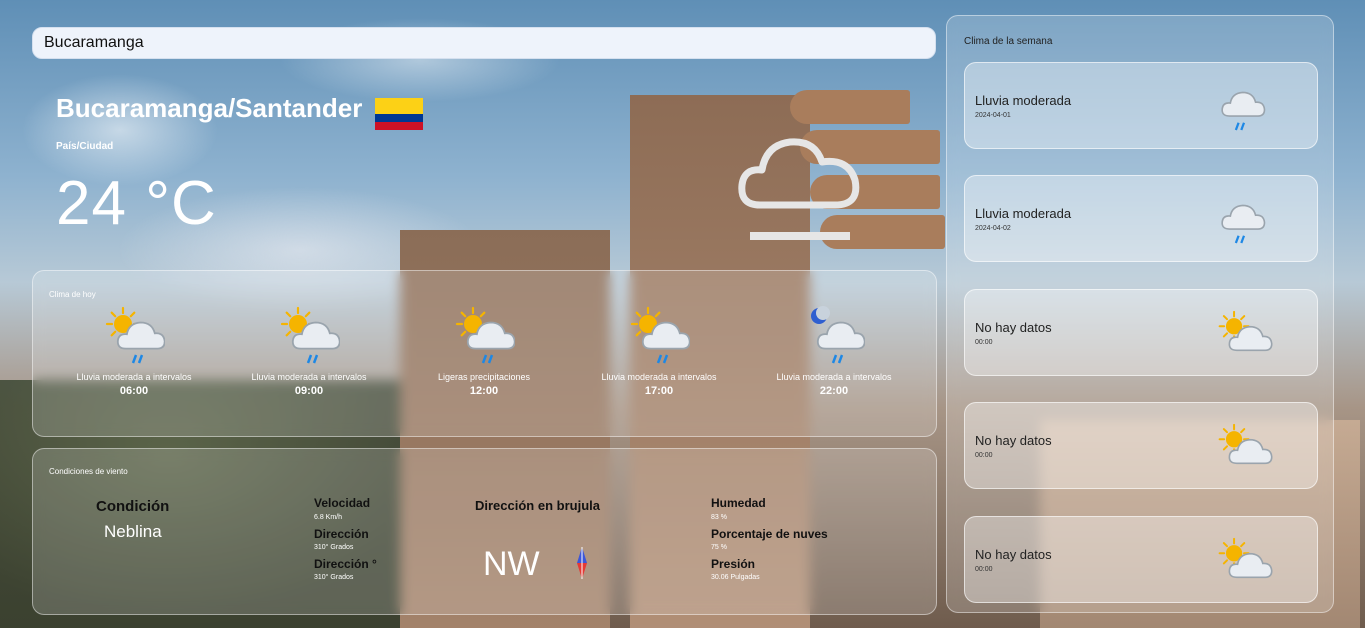  Describe the element at coordinates (993, 228) in the screenshot. I see `weekly-date: 2024-04-02` at that location.